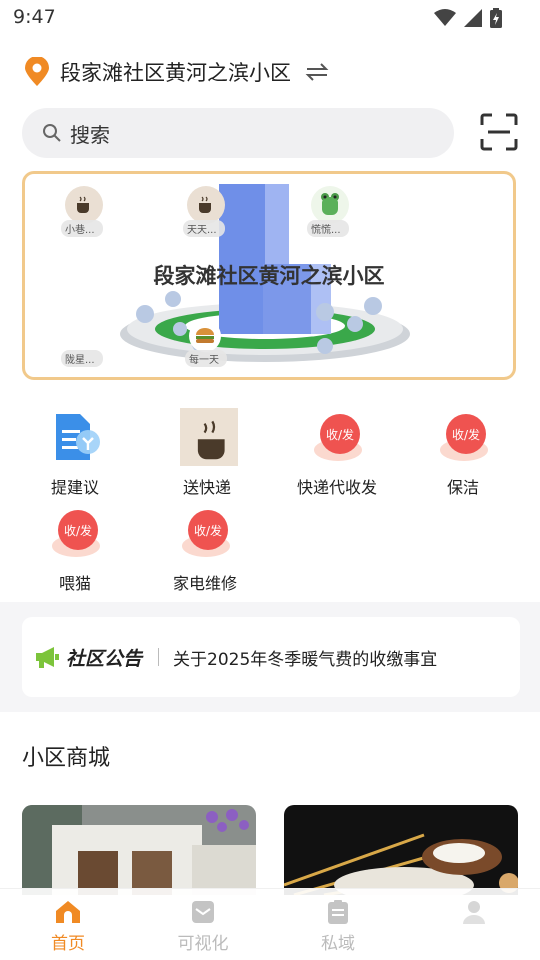 This screenshot has width=540, height=960. I want to click on service-cleaning: 收/发 保洁, so click(463, 455).